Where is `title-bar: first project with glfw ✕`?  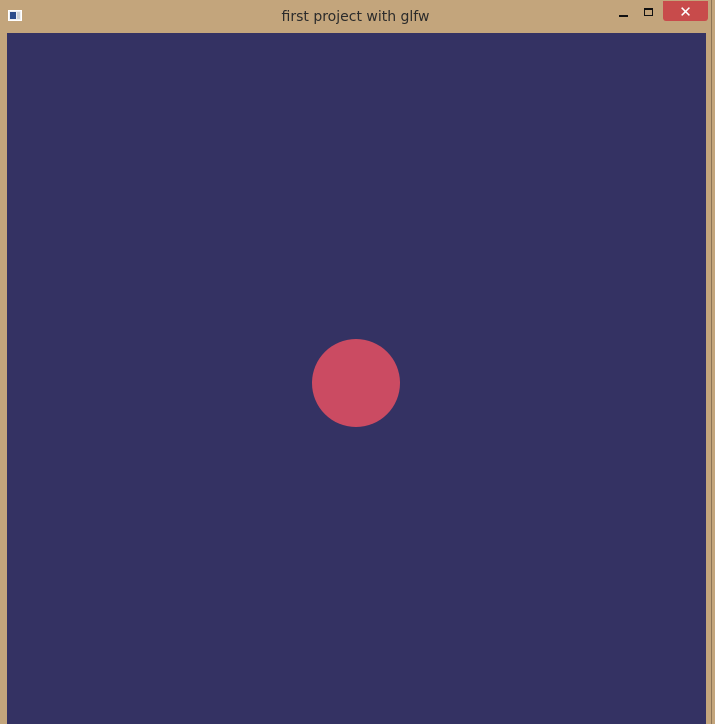 title-bar: first project with glfw ✕ is located at coordinates (355, 16).